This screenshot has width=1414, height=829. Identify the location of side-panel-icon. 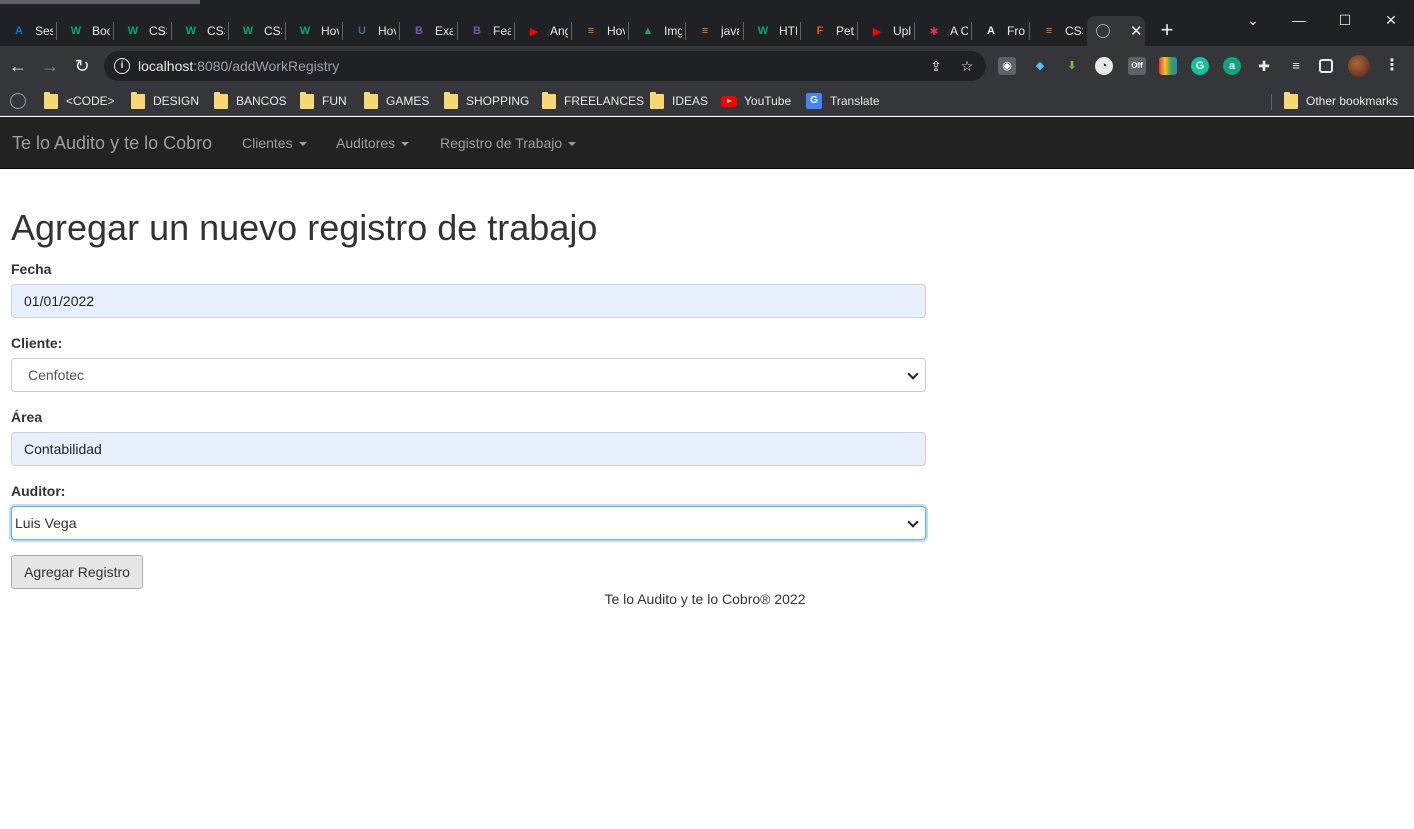
(1326, 66).